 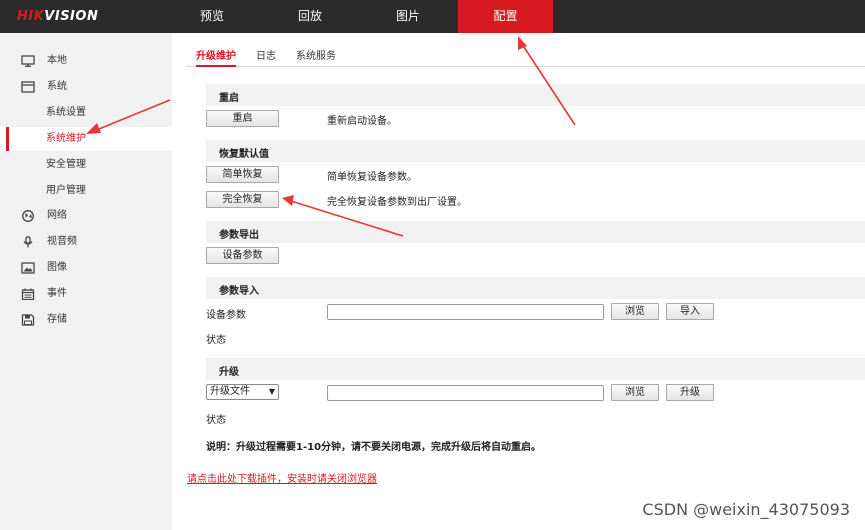 I want to click on sidebar-item-event: 事件, so click(x=86, y=294).